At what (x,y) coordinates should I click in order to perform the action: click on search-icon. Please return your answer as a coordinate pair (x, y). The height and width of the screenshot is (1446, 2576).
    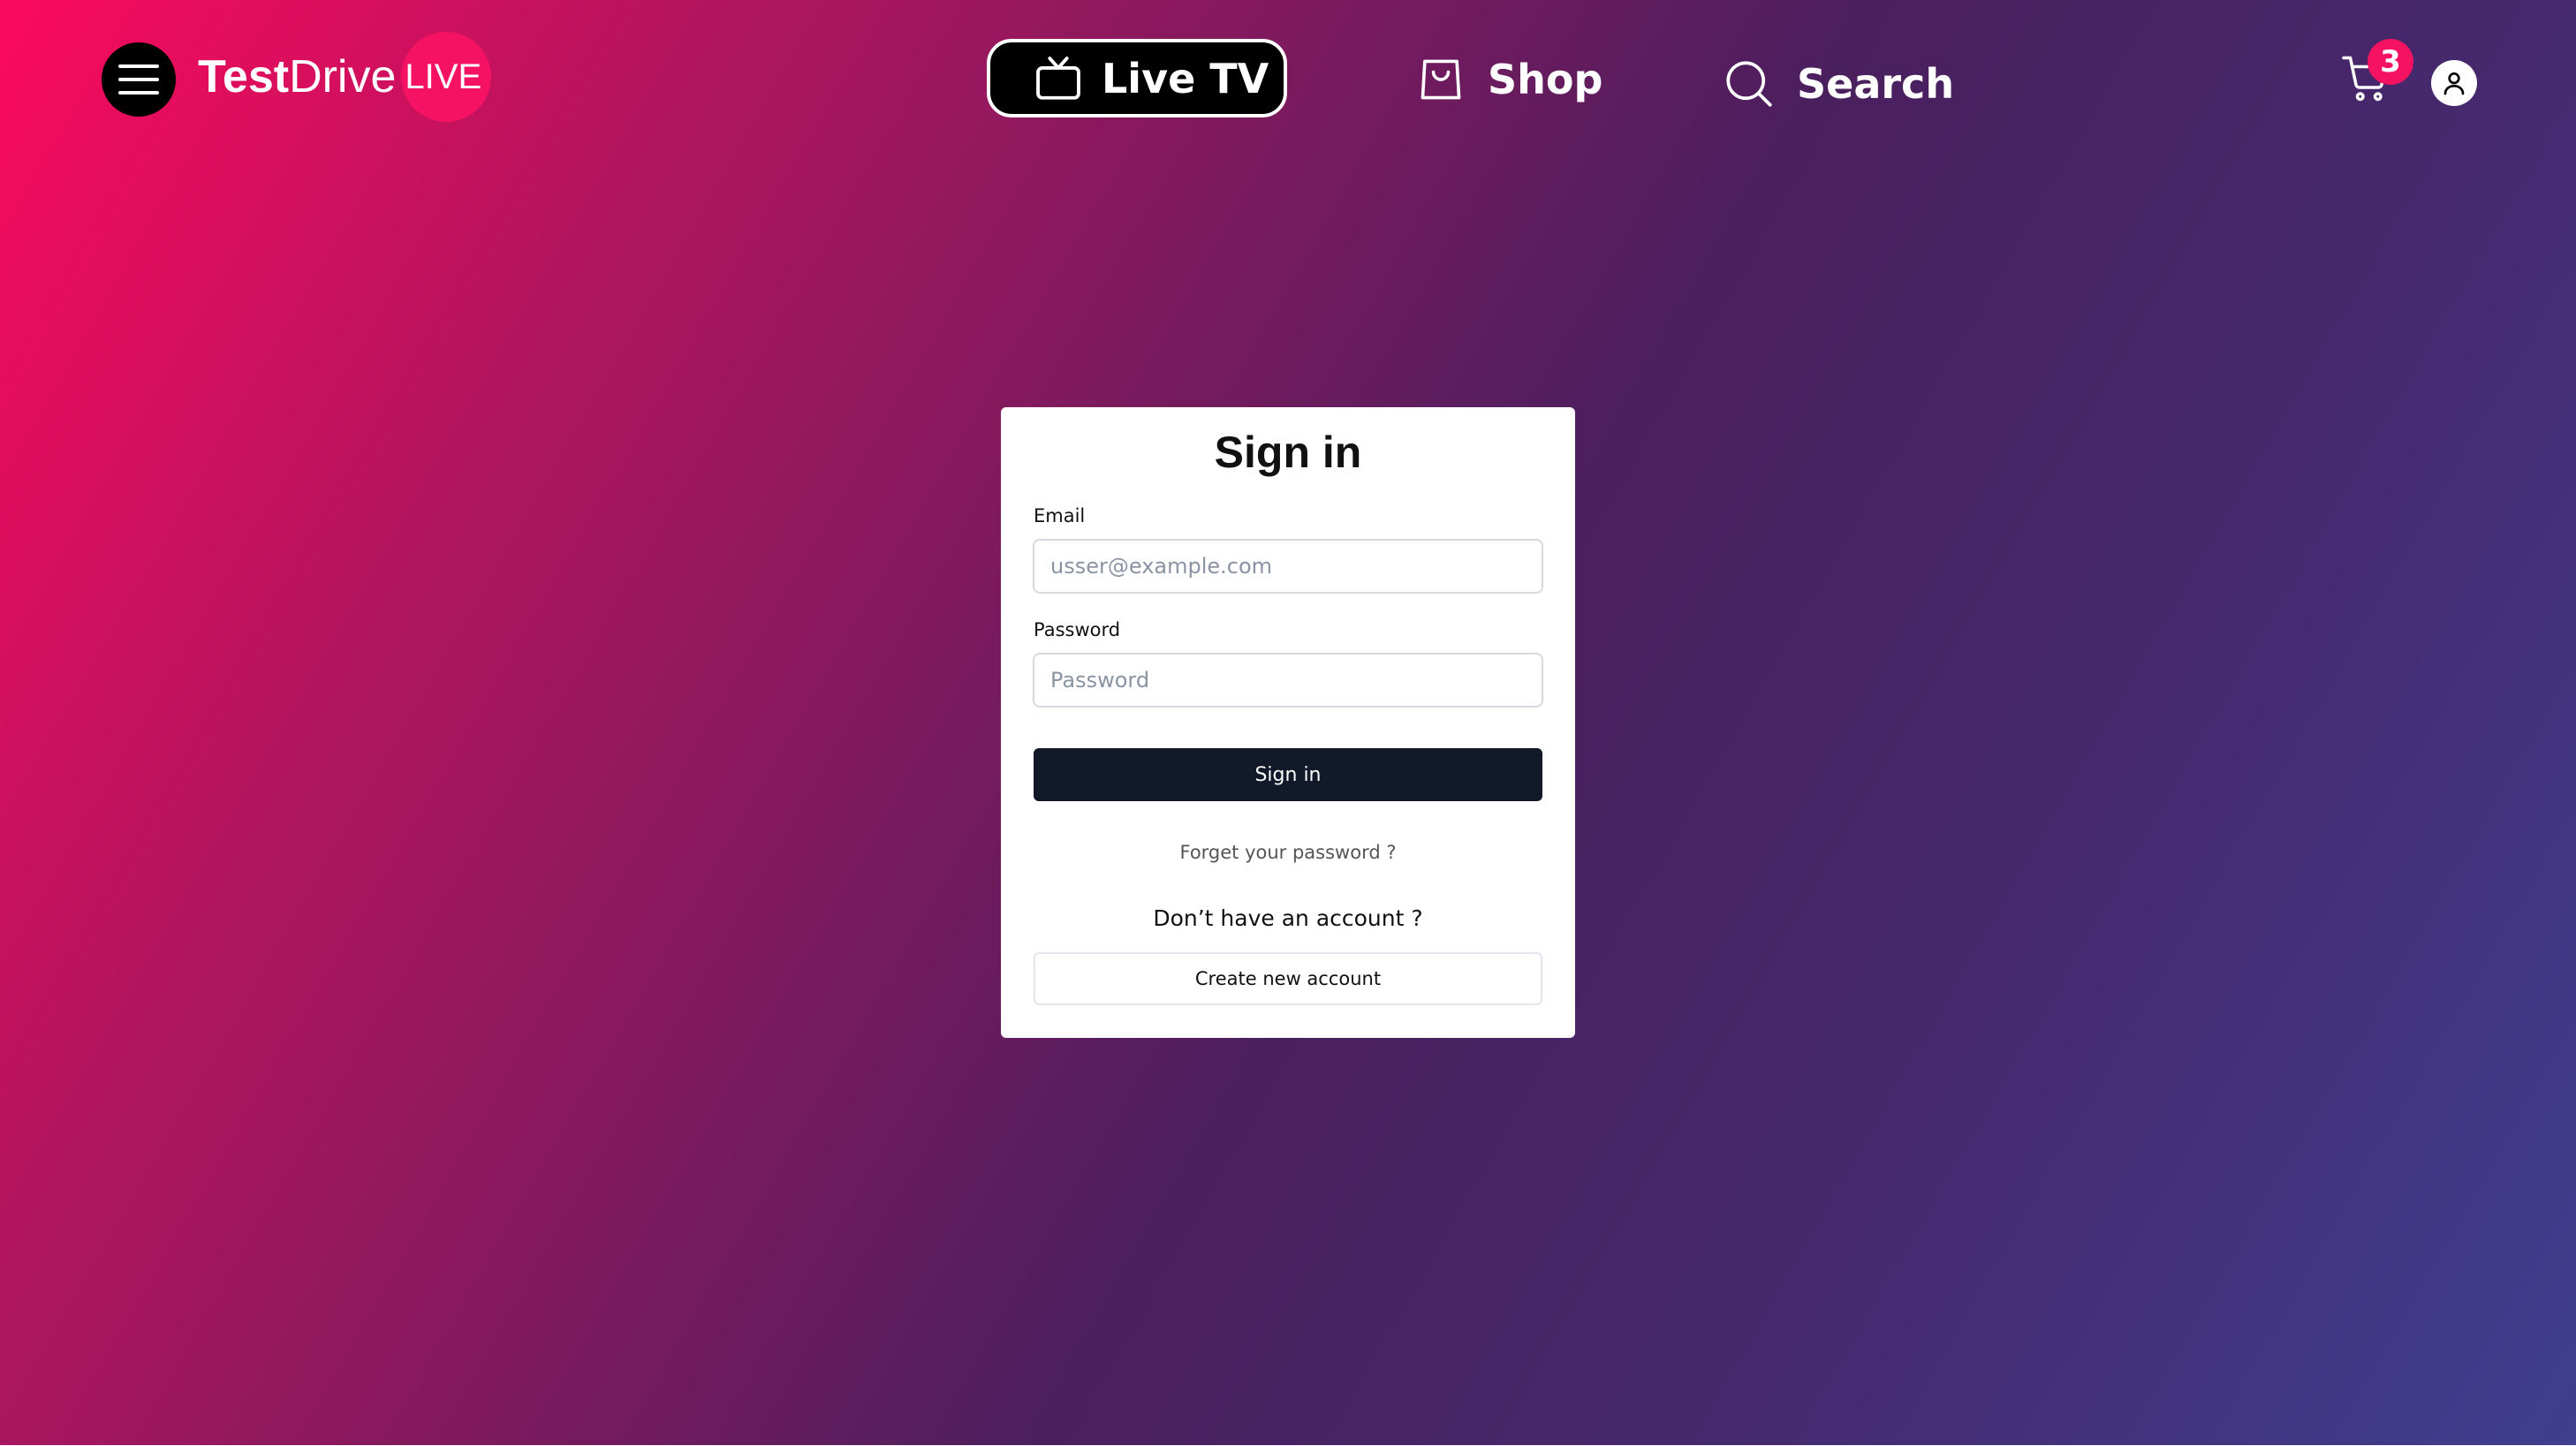
    Looking at the image, I should click on (1749, 84).